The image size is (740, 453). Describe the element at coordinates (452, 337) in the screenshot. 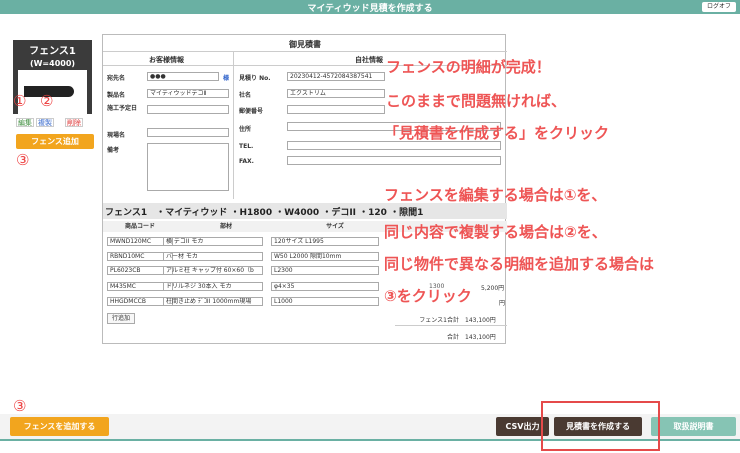

I see `total-label: 合計` at that location.